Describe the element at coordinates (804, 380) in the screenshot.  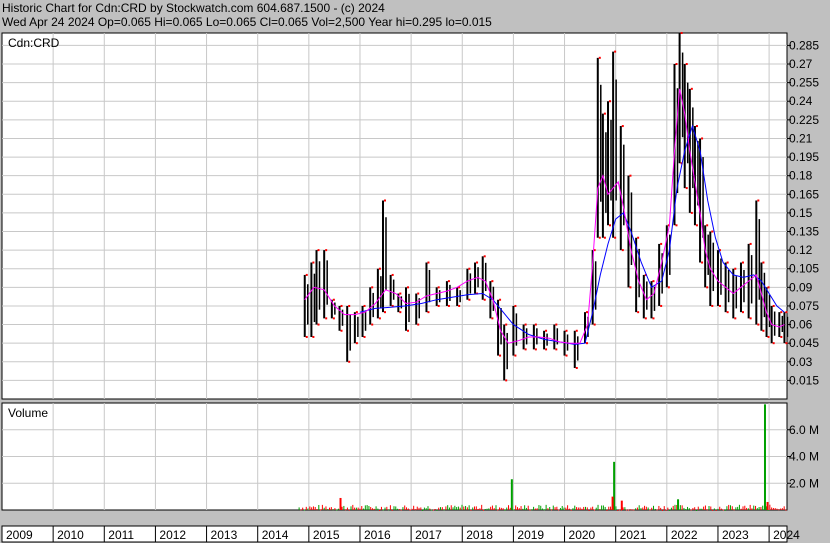
I see `price-tick-label: 0.015` at that location.